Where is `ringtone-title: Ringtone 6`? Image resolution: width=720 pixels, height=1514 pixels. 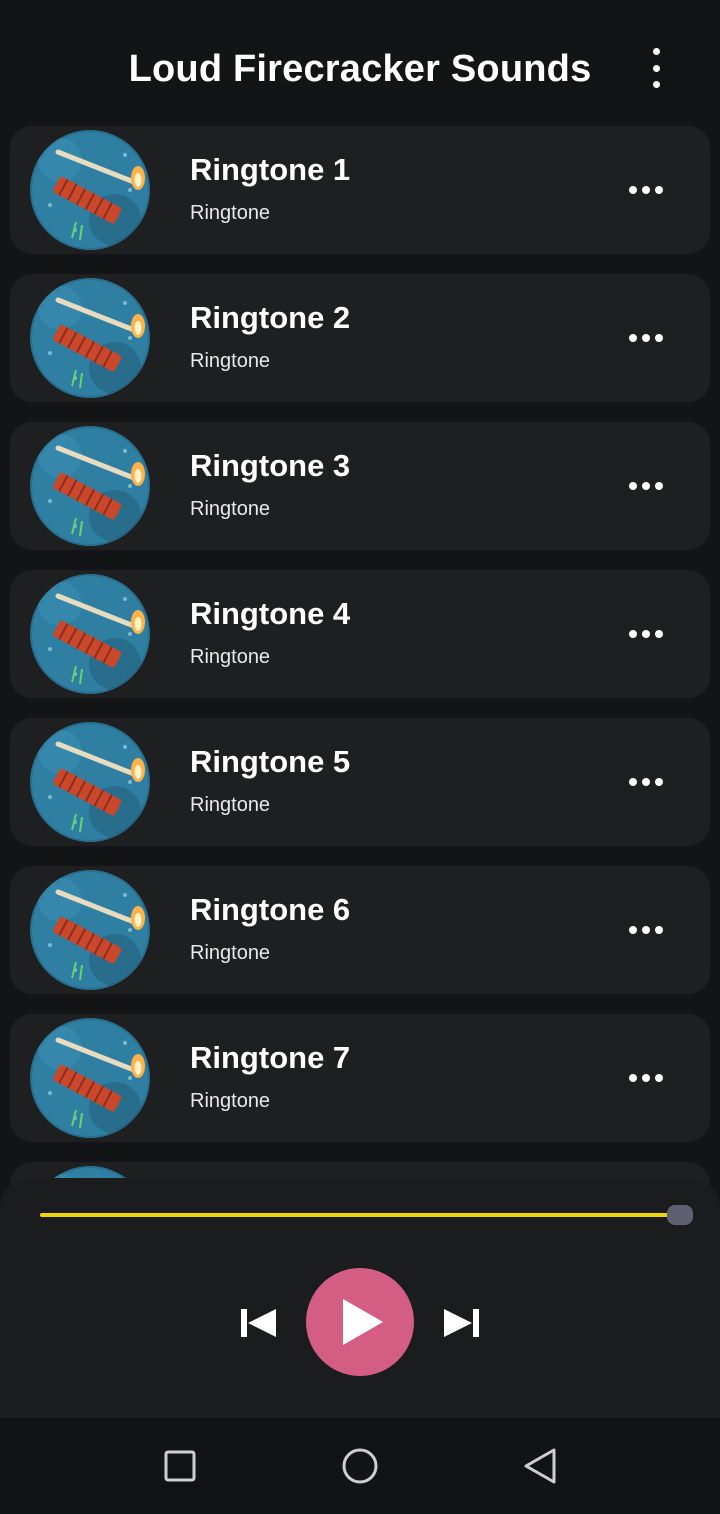
ringtone-title: Ringtone 6 is located at coordinates (270, 909).